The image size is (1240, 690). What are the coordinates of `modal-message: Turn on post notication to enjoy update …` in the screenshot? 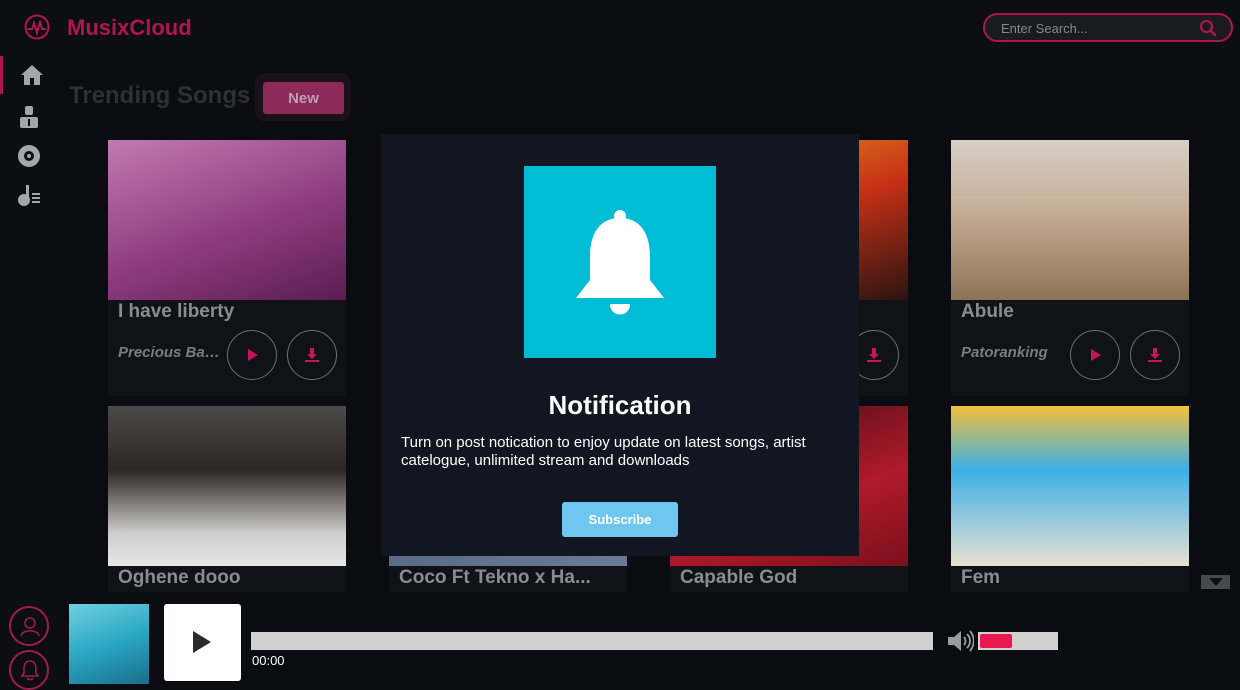 It's located at (603, 451).